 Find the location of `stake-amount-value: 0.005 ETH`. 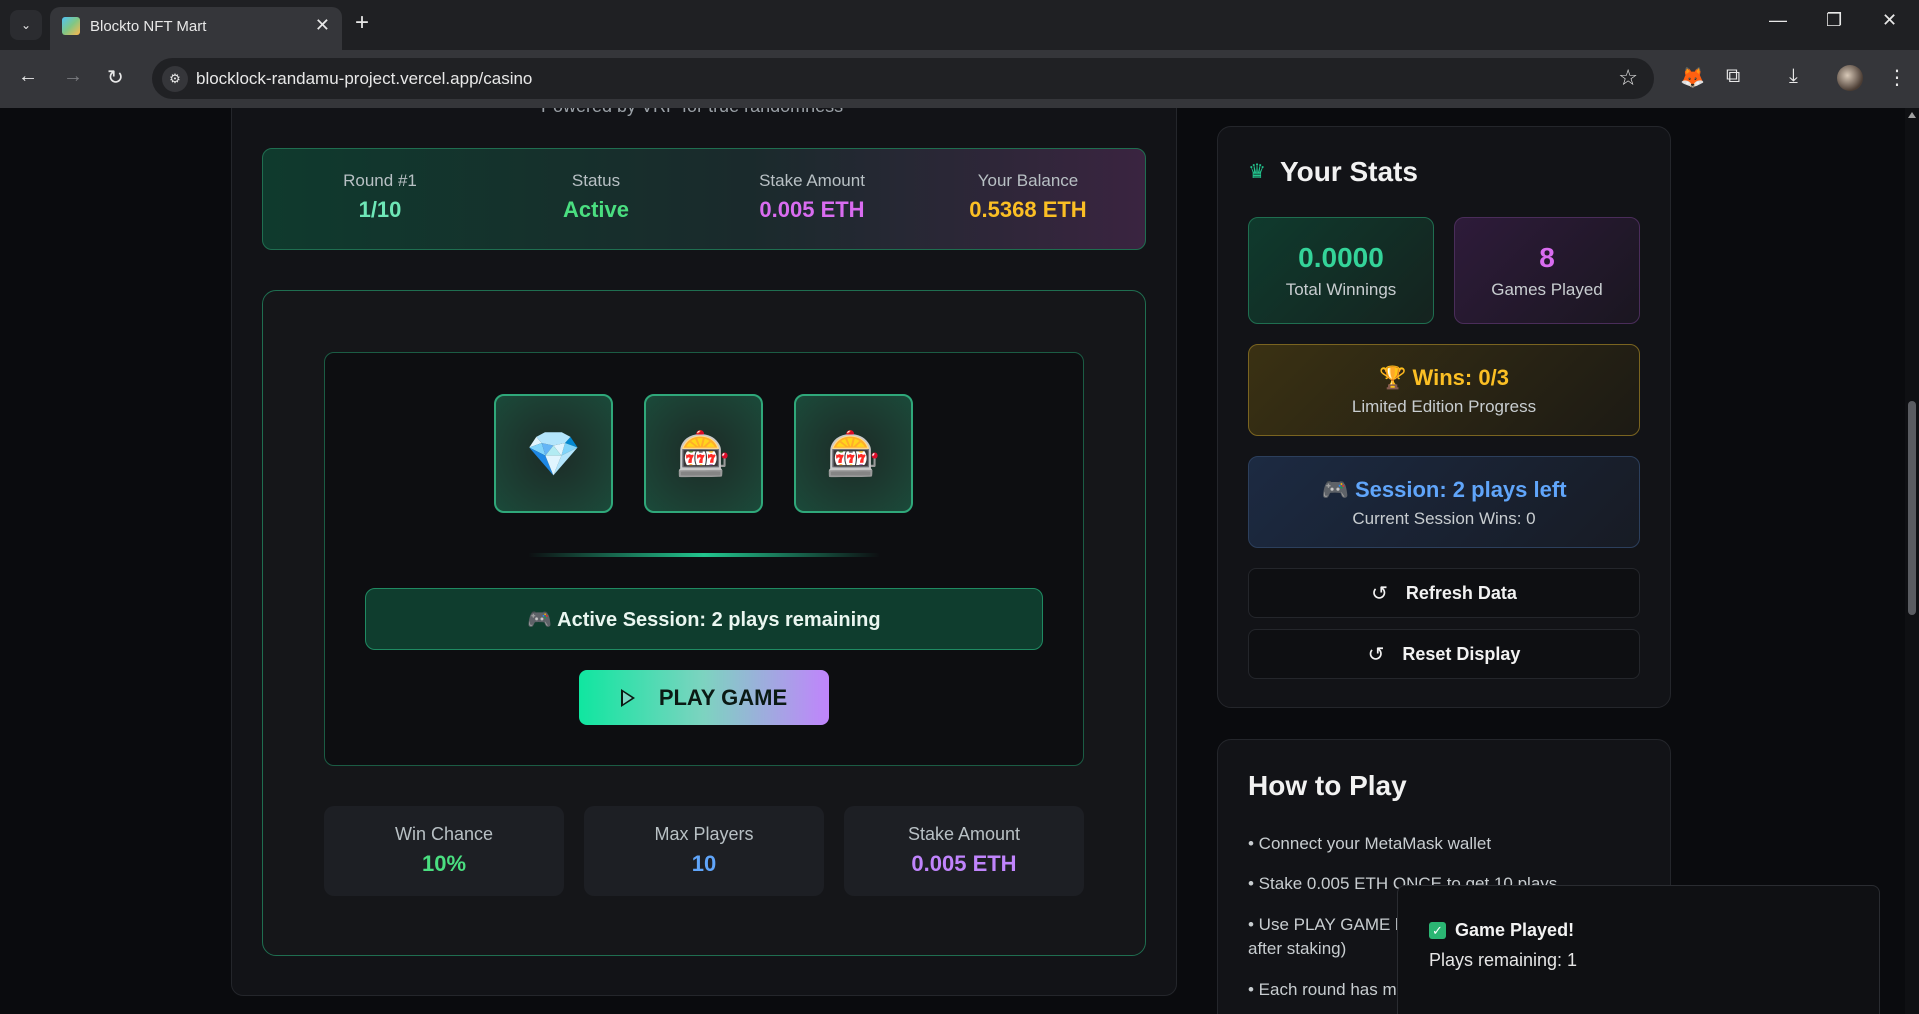

stake-amount-value: 0.005 ETH is located at coordinates (964, 863).